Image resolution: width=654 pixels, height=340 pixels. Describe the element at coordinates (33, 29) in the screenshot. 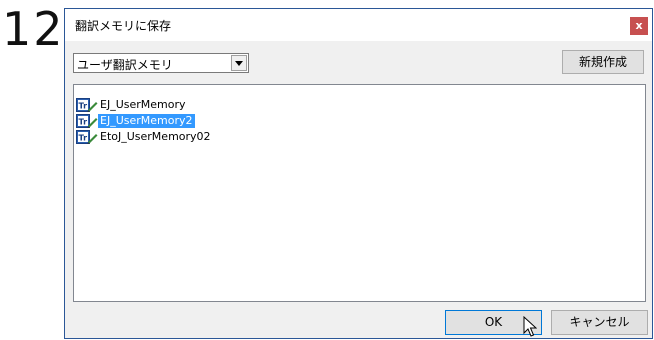

I see `step-number: 12` at that location.